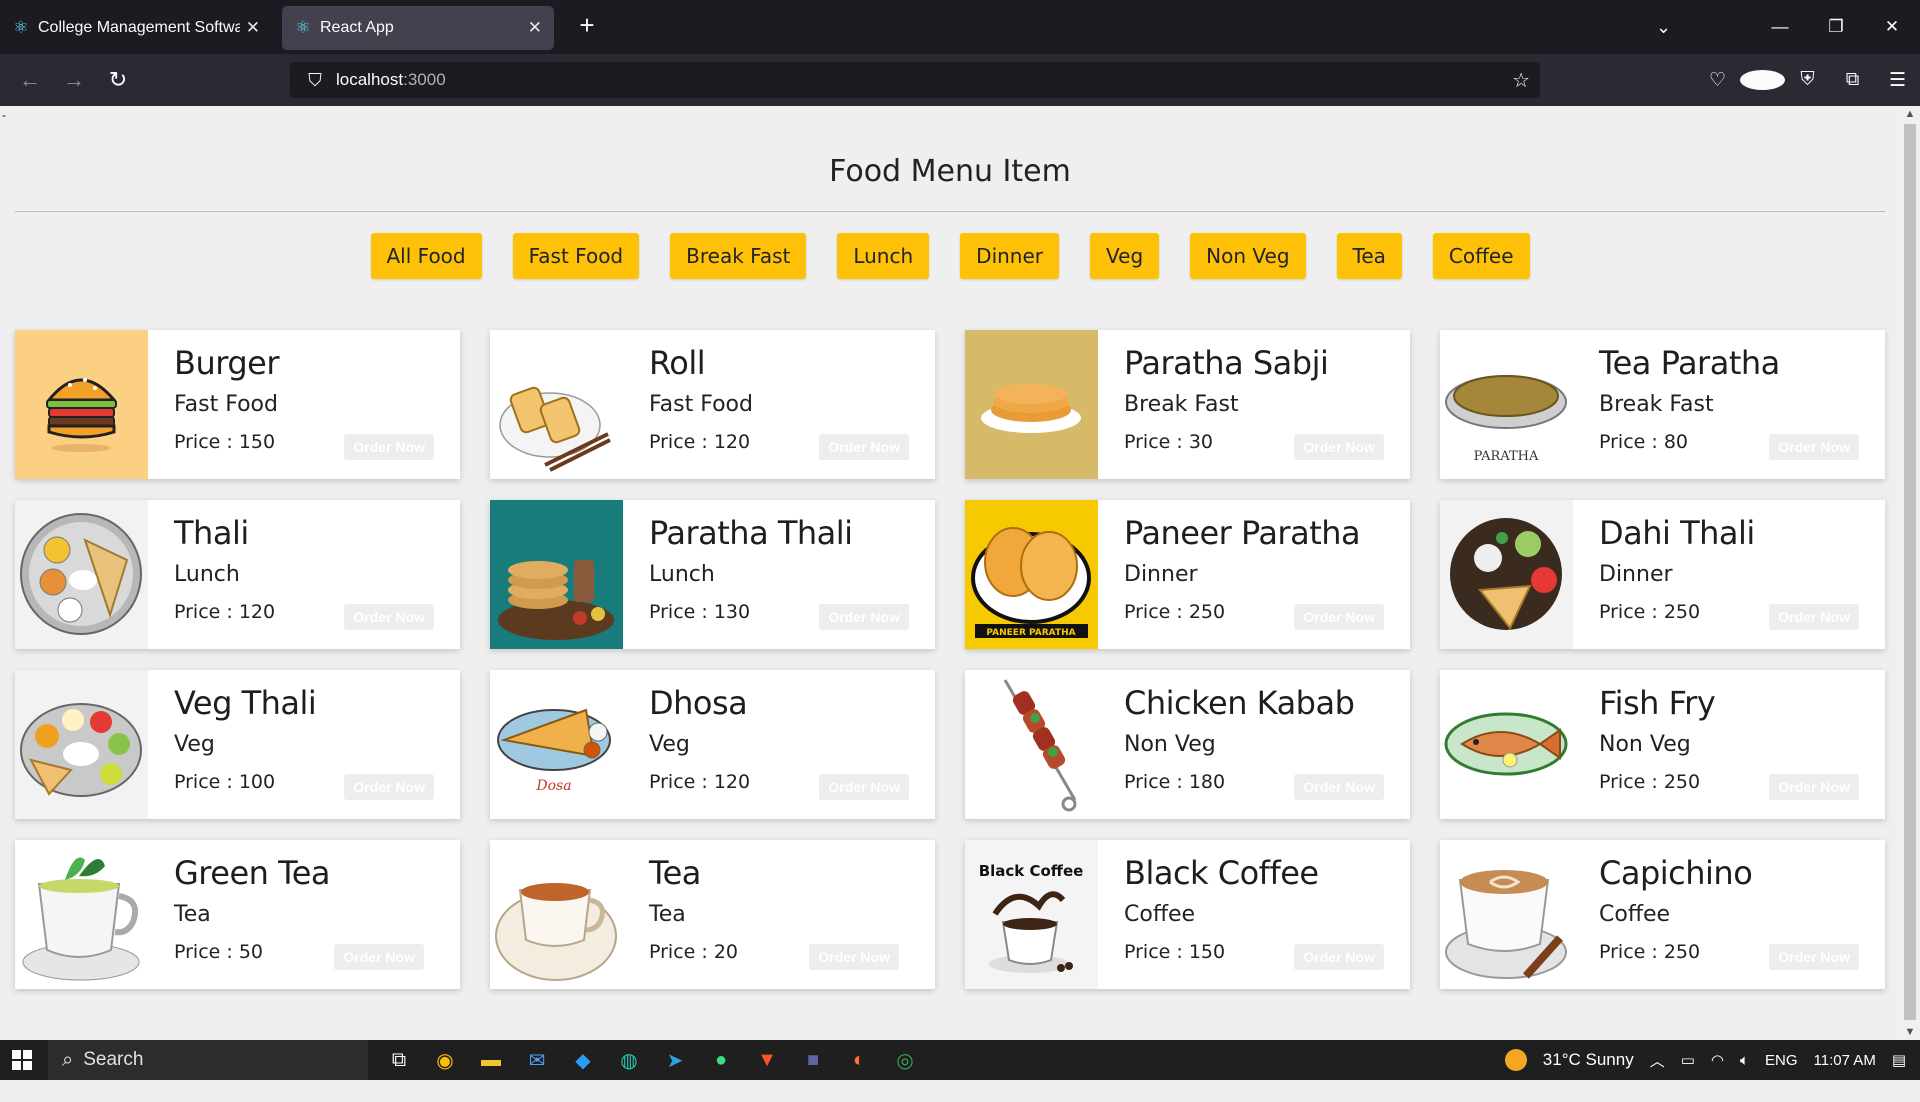 The image size is (1920, 1102). What do you see at coordinates (1635, 914) in the screenshot?
I see `item-category: Coffee` at bounding box center [1635, 914].